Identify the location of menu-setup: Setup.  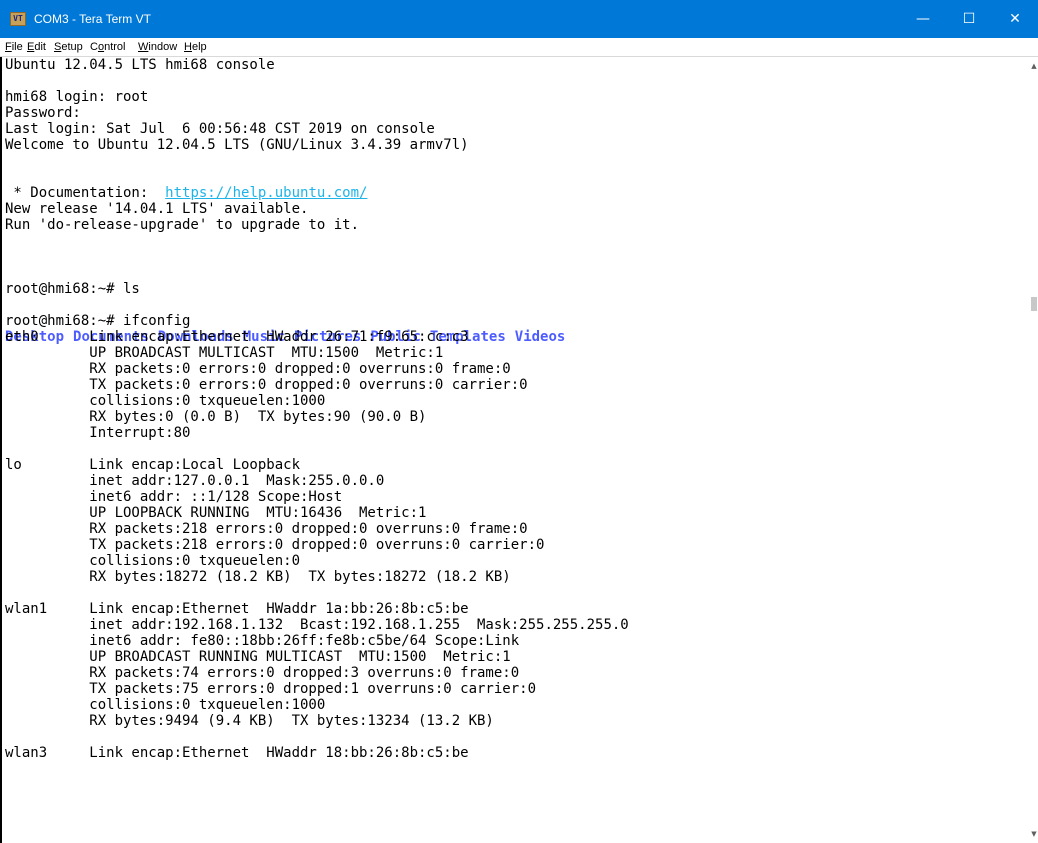
(68, 47).